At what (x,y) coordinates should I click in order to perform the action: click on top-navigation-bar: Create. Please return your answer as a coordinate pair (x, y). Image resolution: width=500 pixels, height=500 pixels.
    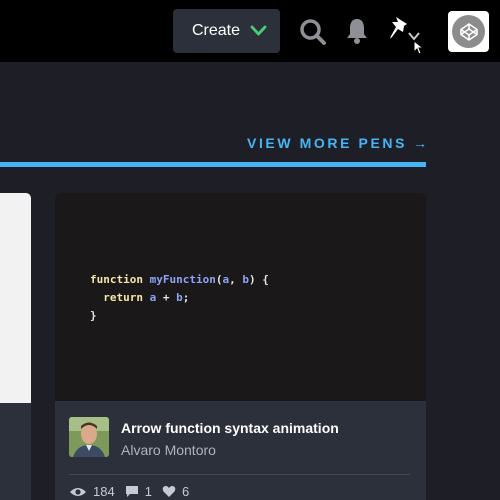
    Looking at the image, I should click on (250, 31).